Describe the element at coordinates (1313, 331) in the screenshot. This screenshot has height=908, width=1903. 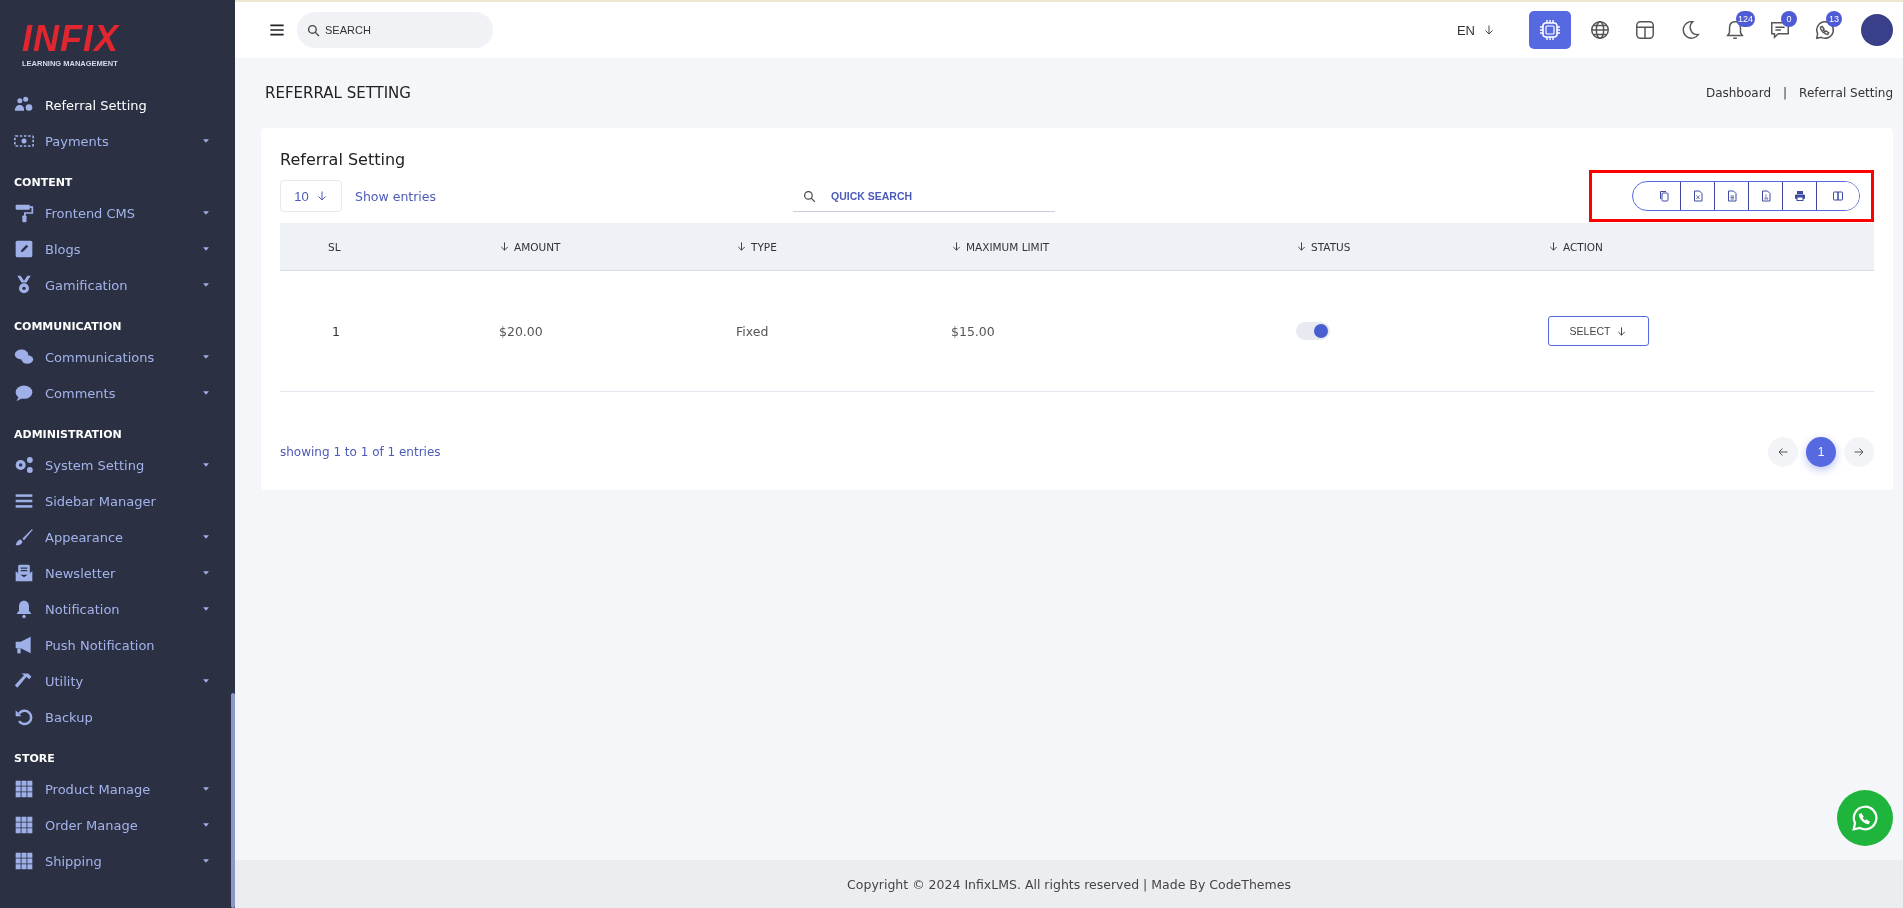
I see `status-toggle` at that location.